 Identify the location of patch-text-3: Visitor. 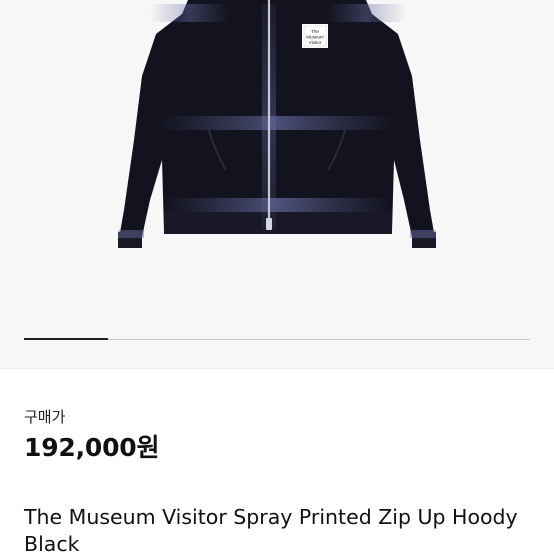
(315, 42).